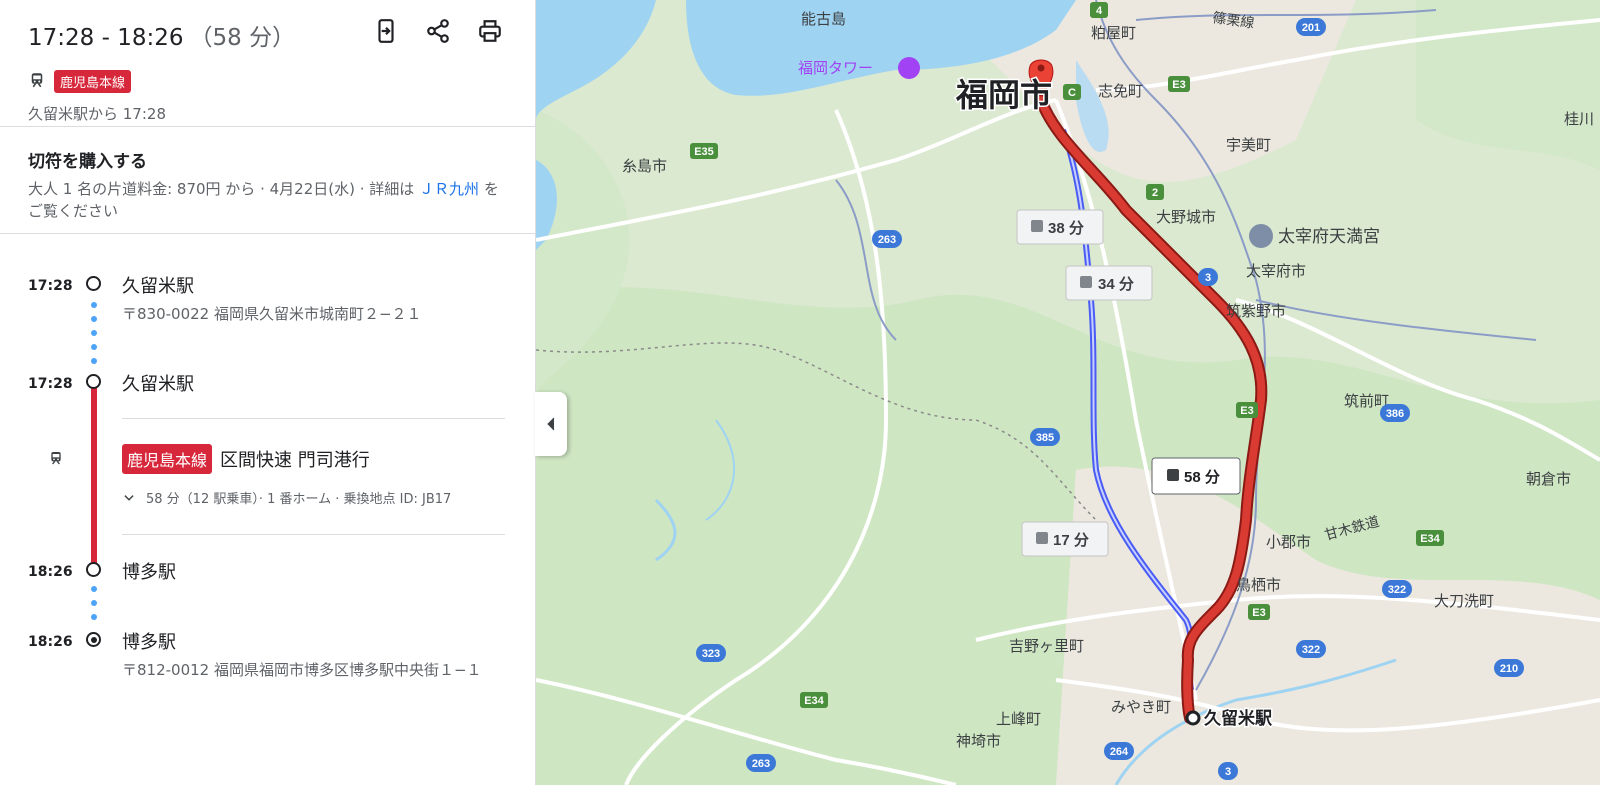 This screenshot has width=1600, height=785. Describe the element at coordinates (1155, 193) in the screenshot. I see `svg-text: 2` at that location.